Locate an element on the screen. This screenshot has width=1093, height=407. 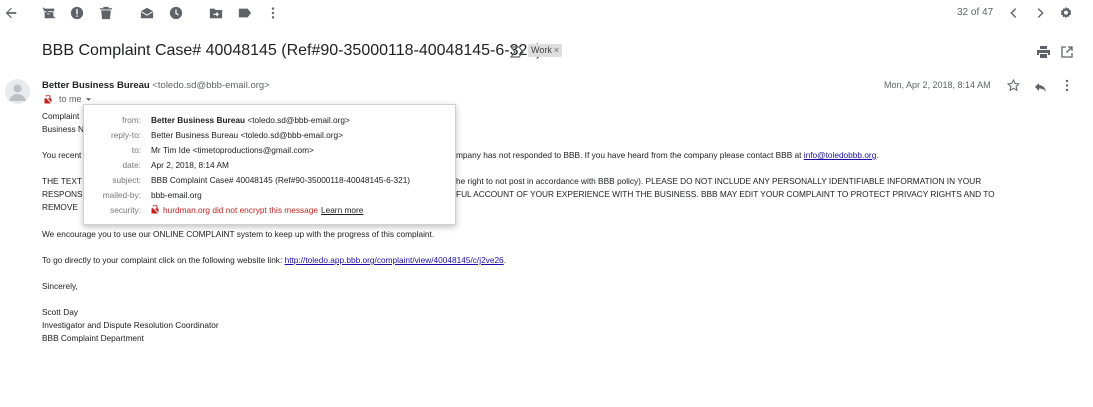
toolbar: 32 of 47 is located at coordinates (546, 13).